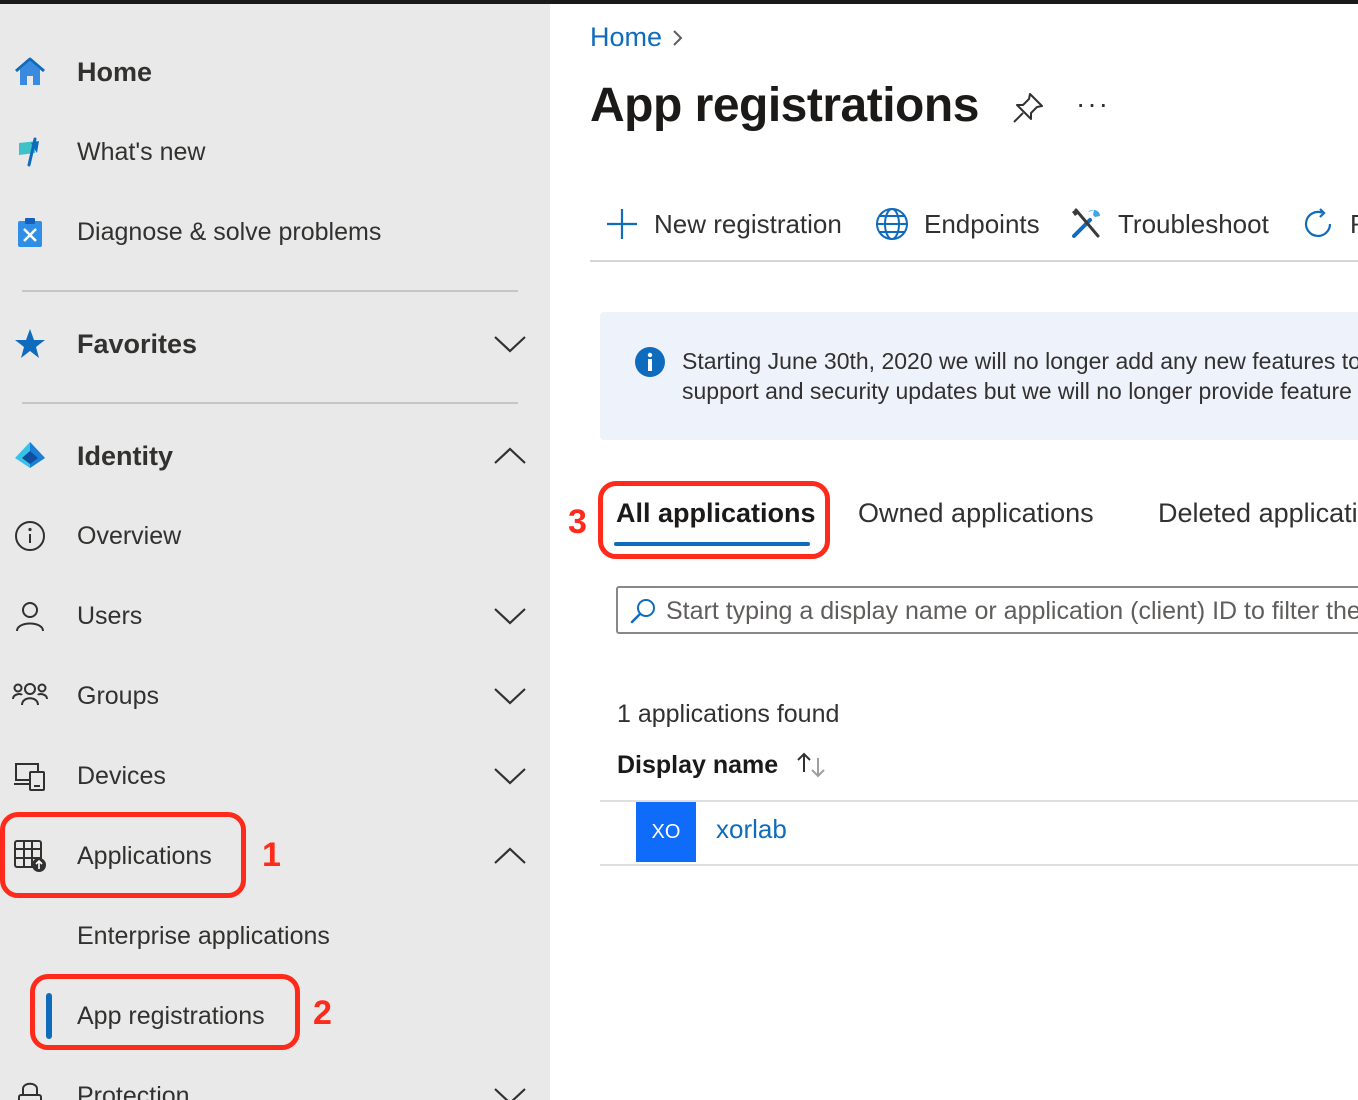 The height and width of the screenshot is (1100, 1358). I want to click on search-box, so click(987, 610).